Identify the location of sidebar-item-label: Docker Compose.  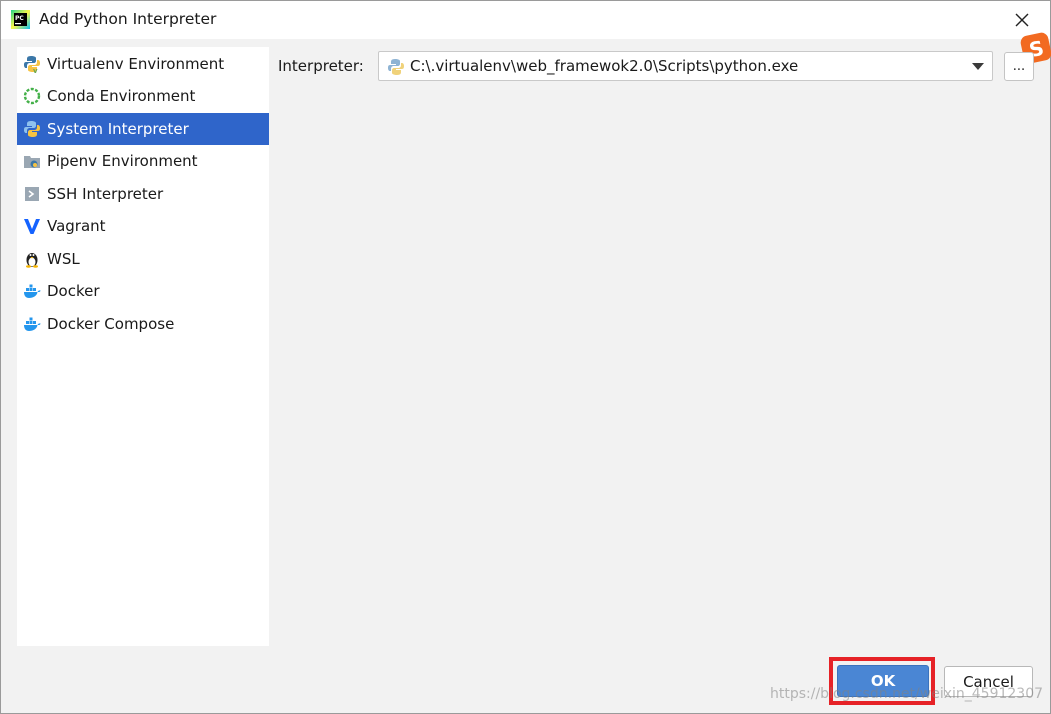
(111, 324).